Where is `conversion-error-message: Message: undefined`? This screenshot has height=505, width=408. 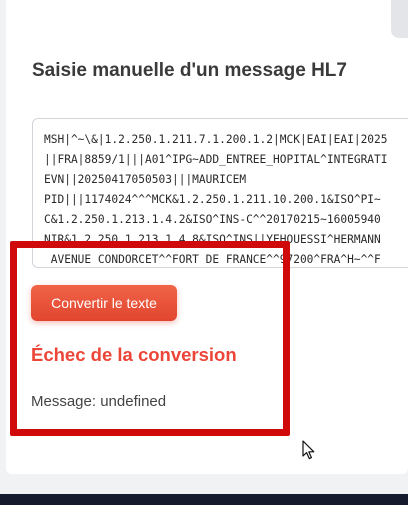
conversion-error-message: Message: undefined is located at coordinates (99, 401).